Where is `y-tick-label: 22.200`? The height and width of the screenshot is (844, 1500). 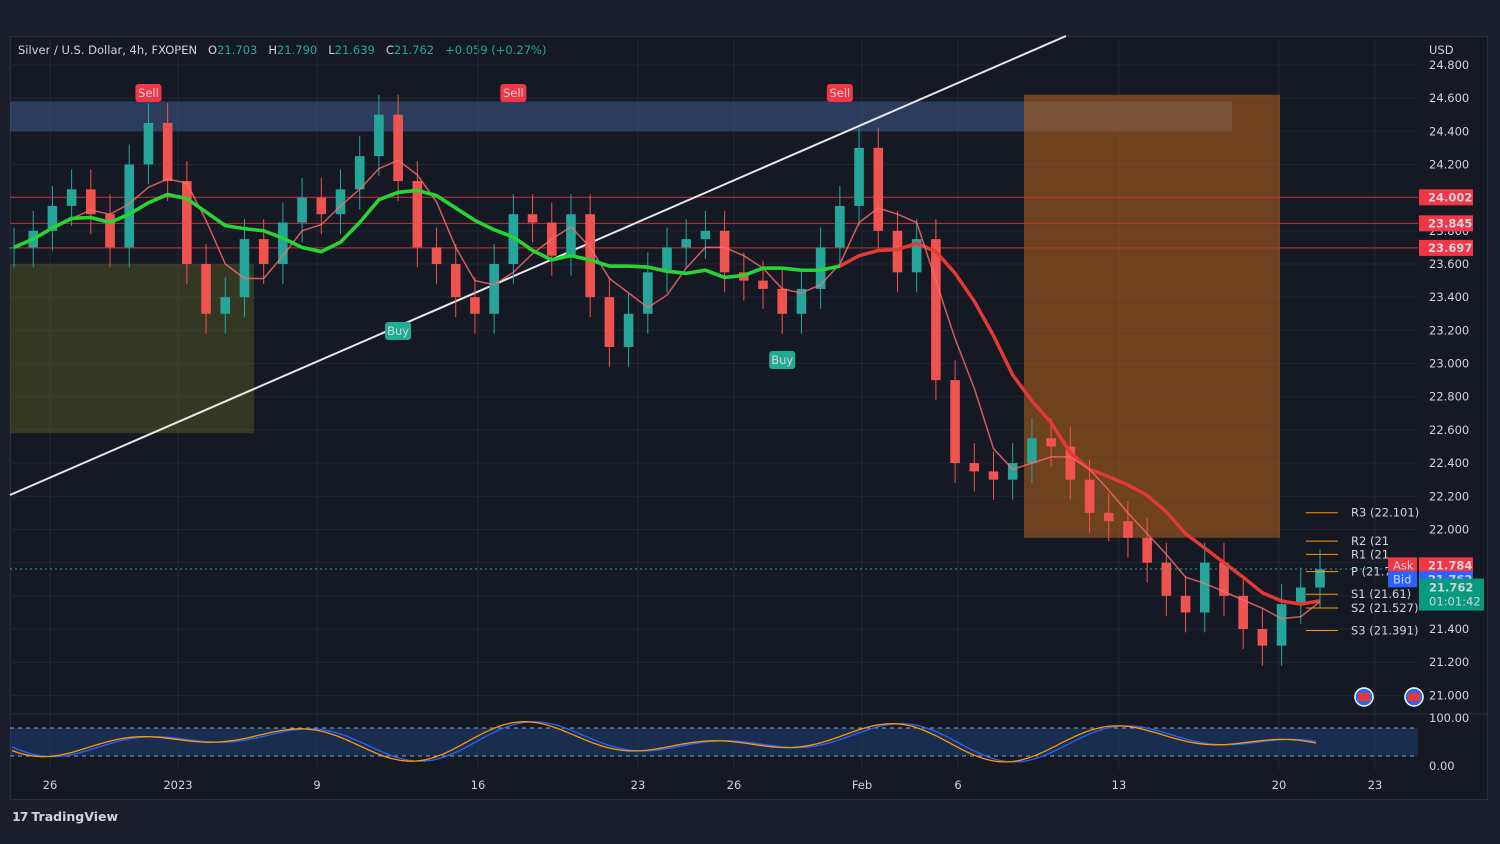 y-tick-label: 22.200 is located at coordinates (1449, 496).